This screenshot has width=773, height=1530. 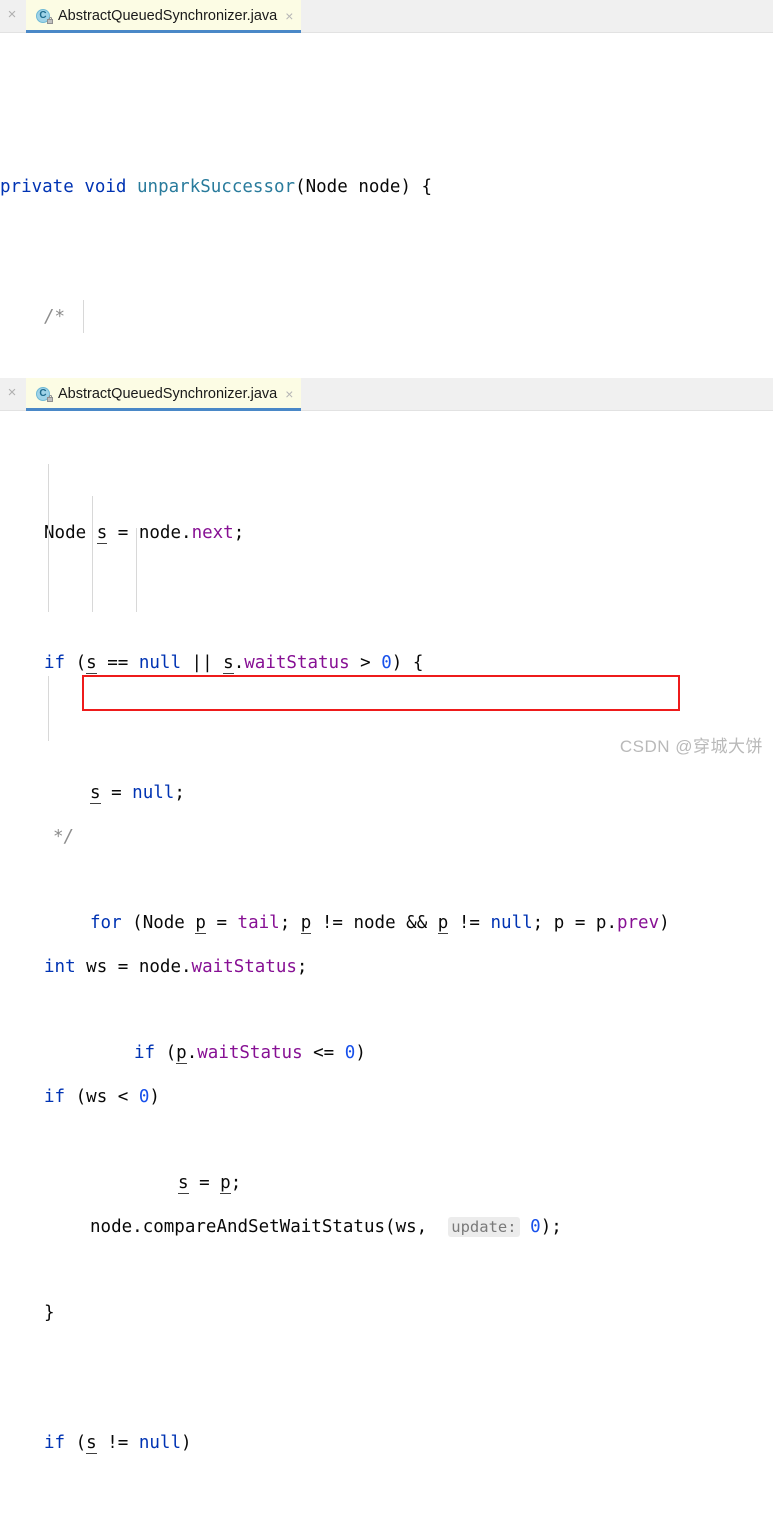 I want to click on code-line: s = p;, so click(x=386, y=1183).